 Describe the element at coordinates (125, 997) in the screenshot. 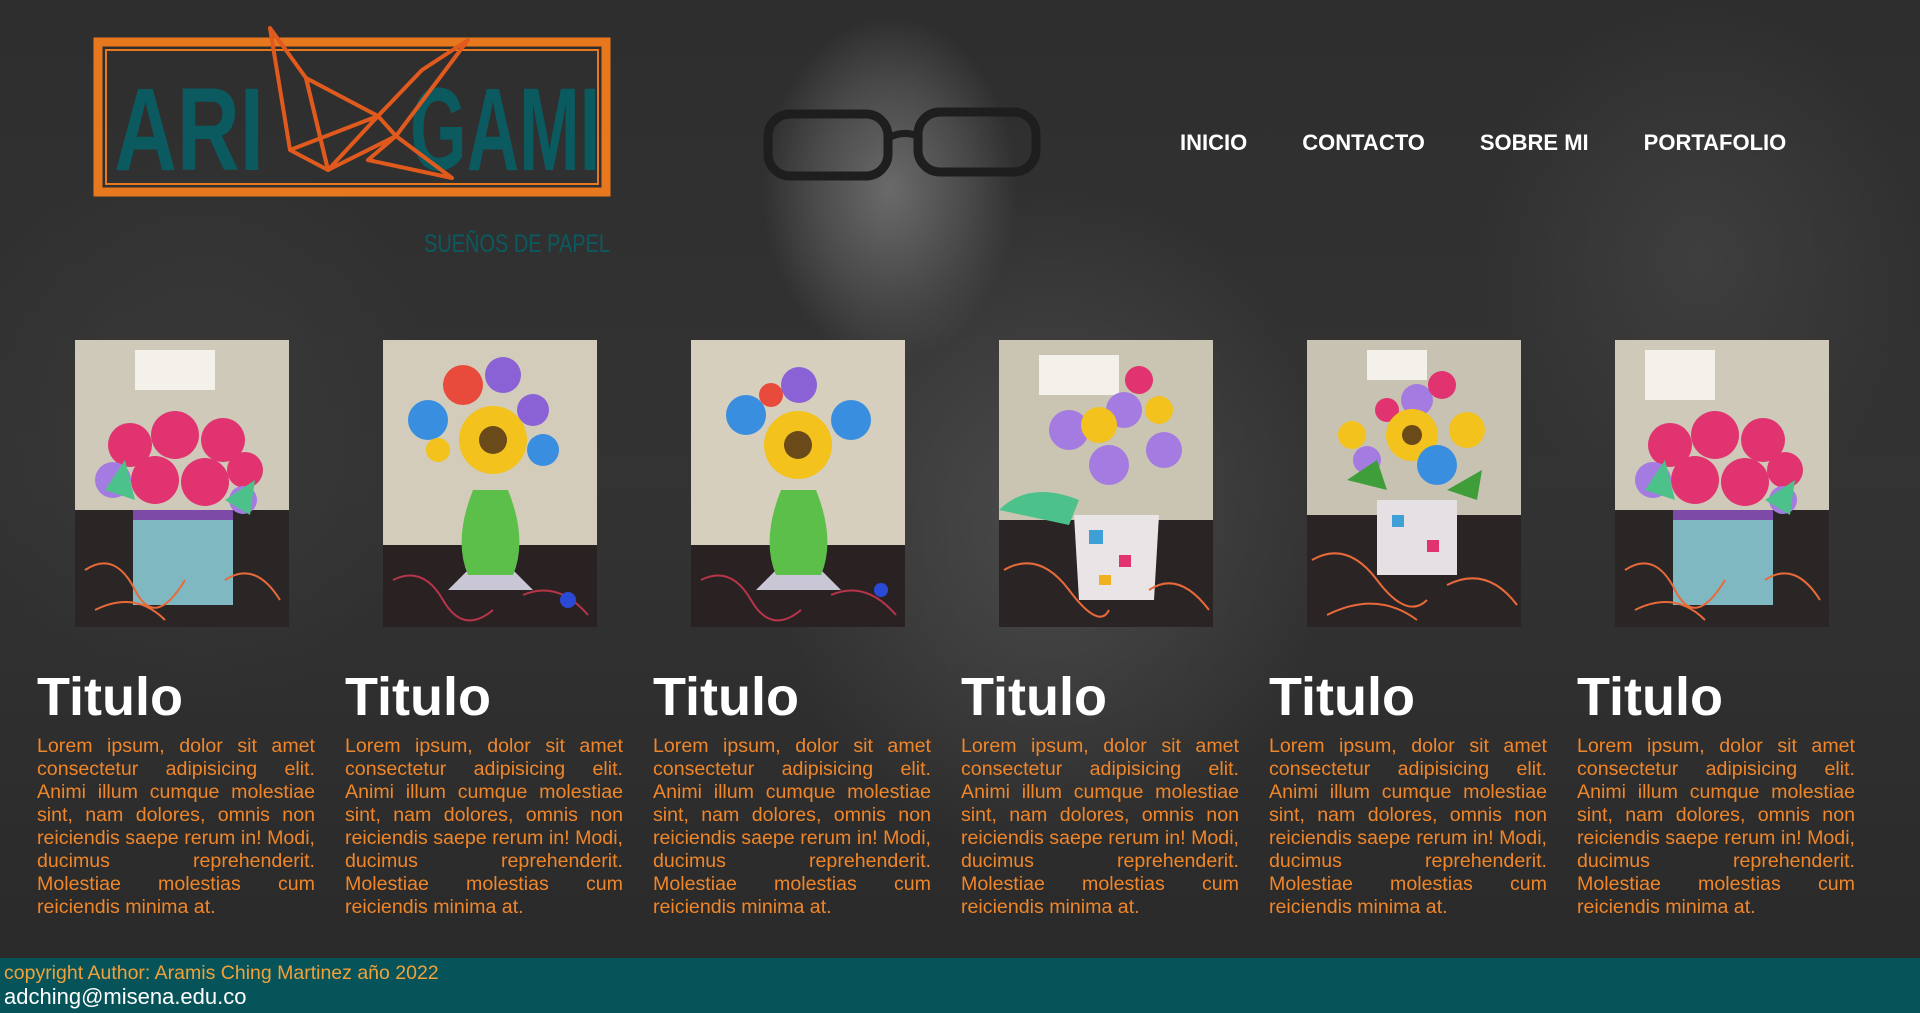

I see `footer-email: adching@misena.edu.co` at that location.